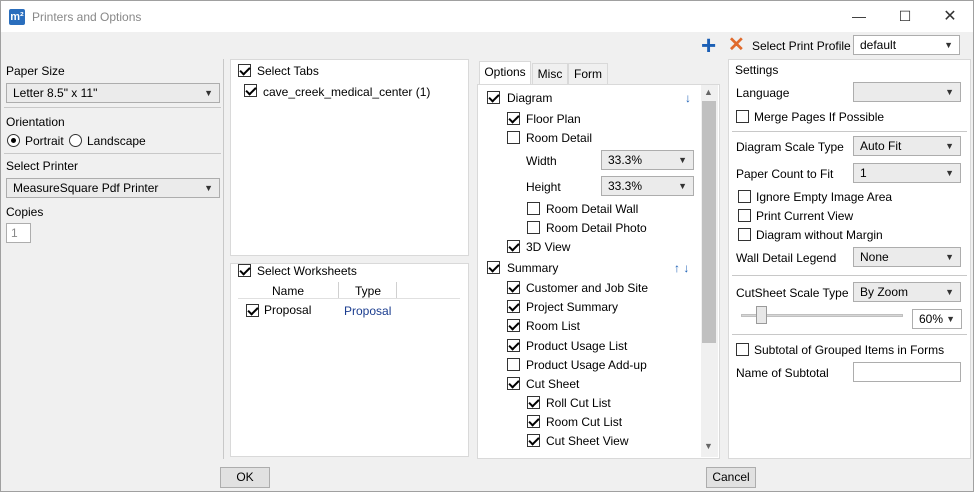  Describe the element at coordinates (55, 93) in the screenshot. I see `paper-size-value: Letter 8.5" x 11"` at that location.